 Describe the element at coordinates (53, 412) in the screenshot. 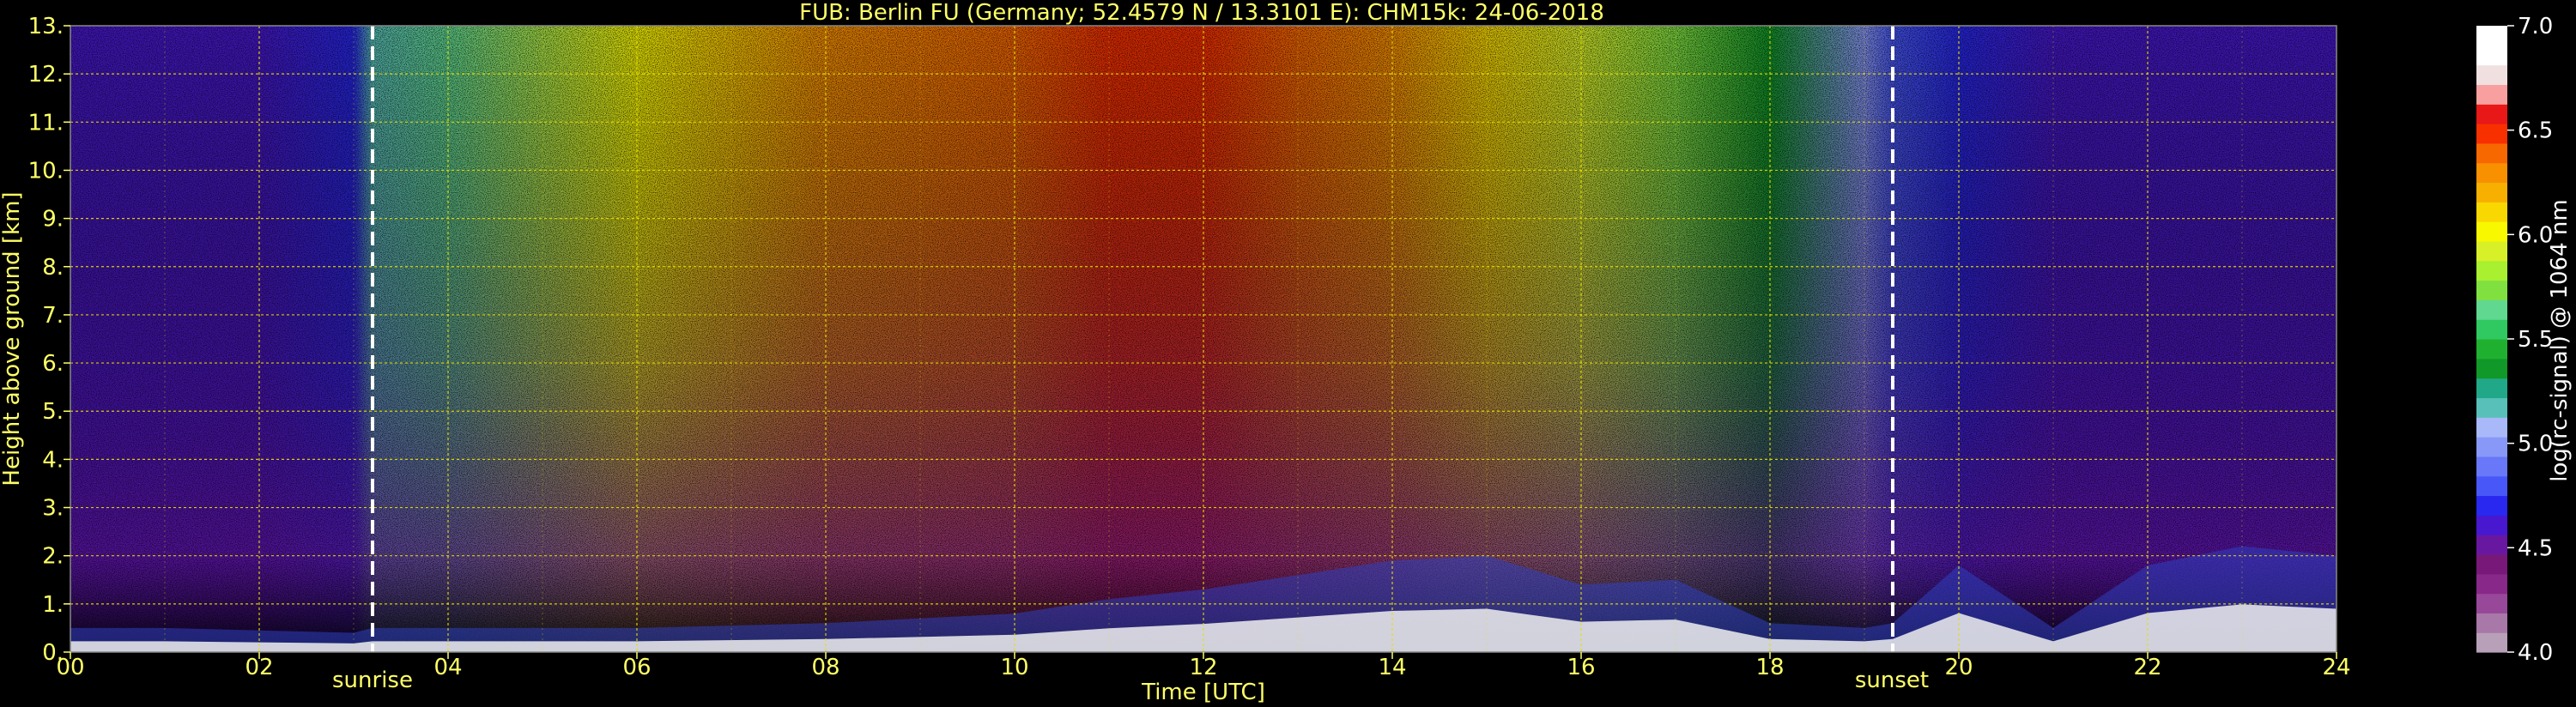

I see `y-tick-label: 5.` at that location.